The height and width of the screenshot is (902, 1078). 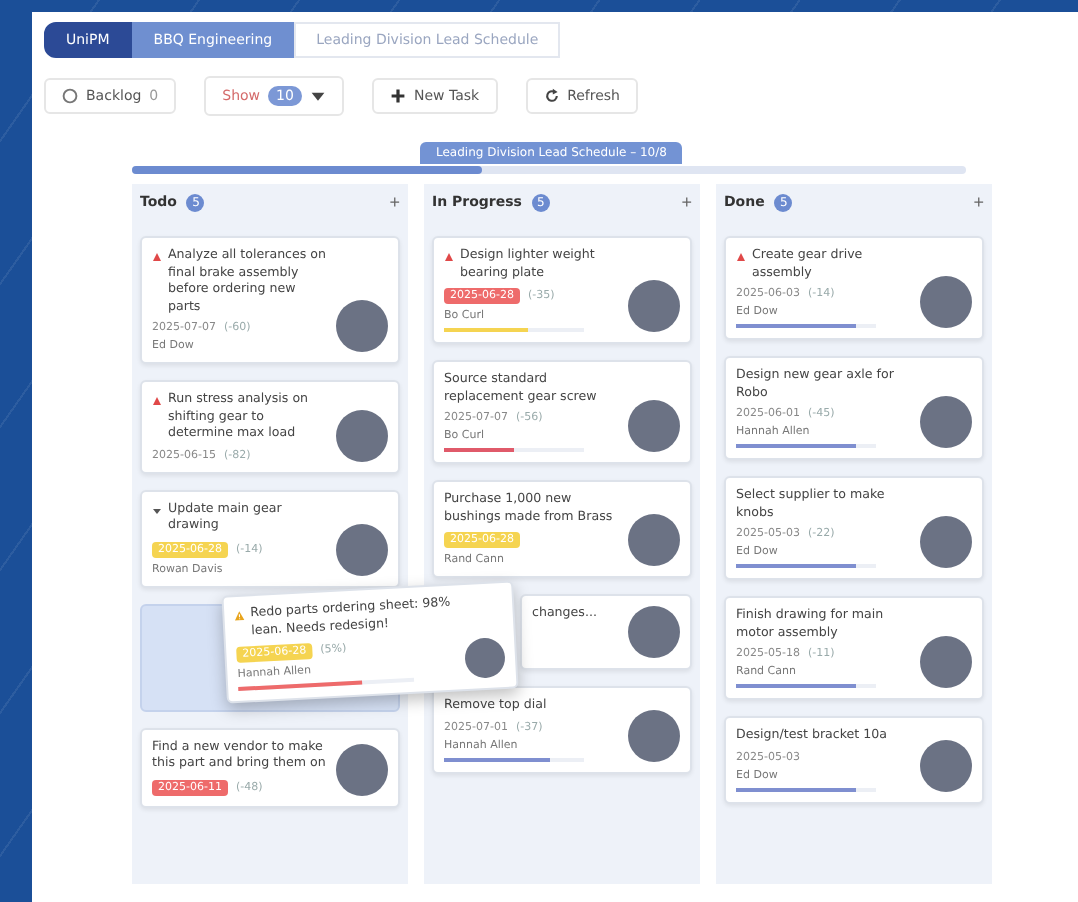 I want to click on plus-icon, so click(x=397, y=96).